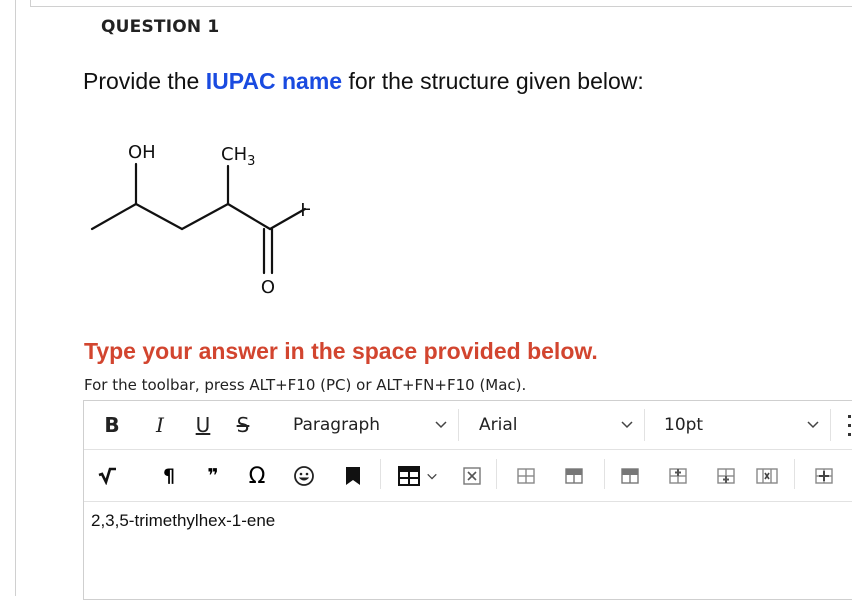 The height and width of the screenshot is (600, 852). I want to click on italic-button: I, so click(160, 425).